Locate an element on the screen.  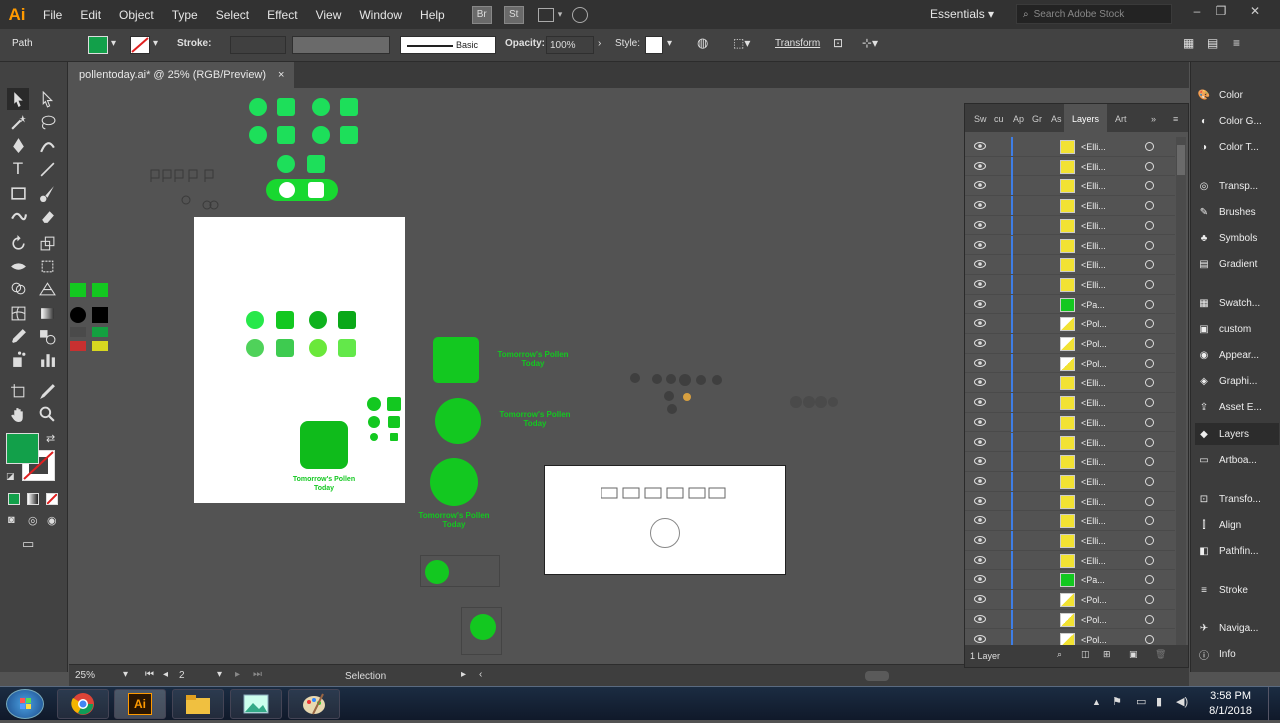
puppet-warp-icon: ⊹▾ is located at coordinates (870, 43).